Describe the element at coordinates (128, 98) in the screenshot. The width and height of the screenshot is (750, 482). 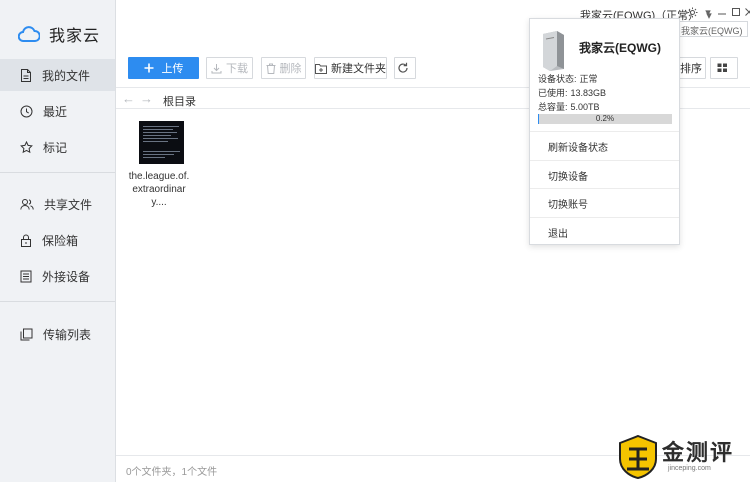
I see `back-arrow-icon: ←` at that location.